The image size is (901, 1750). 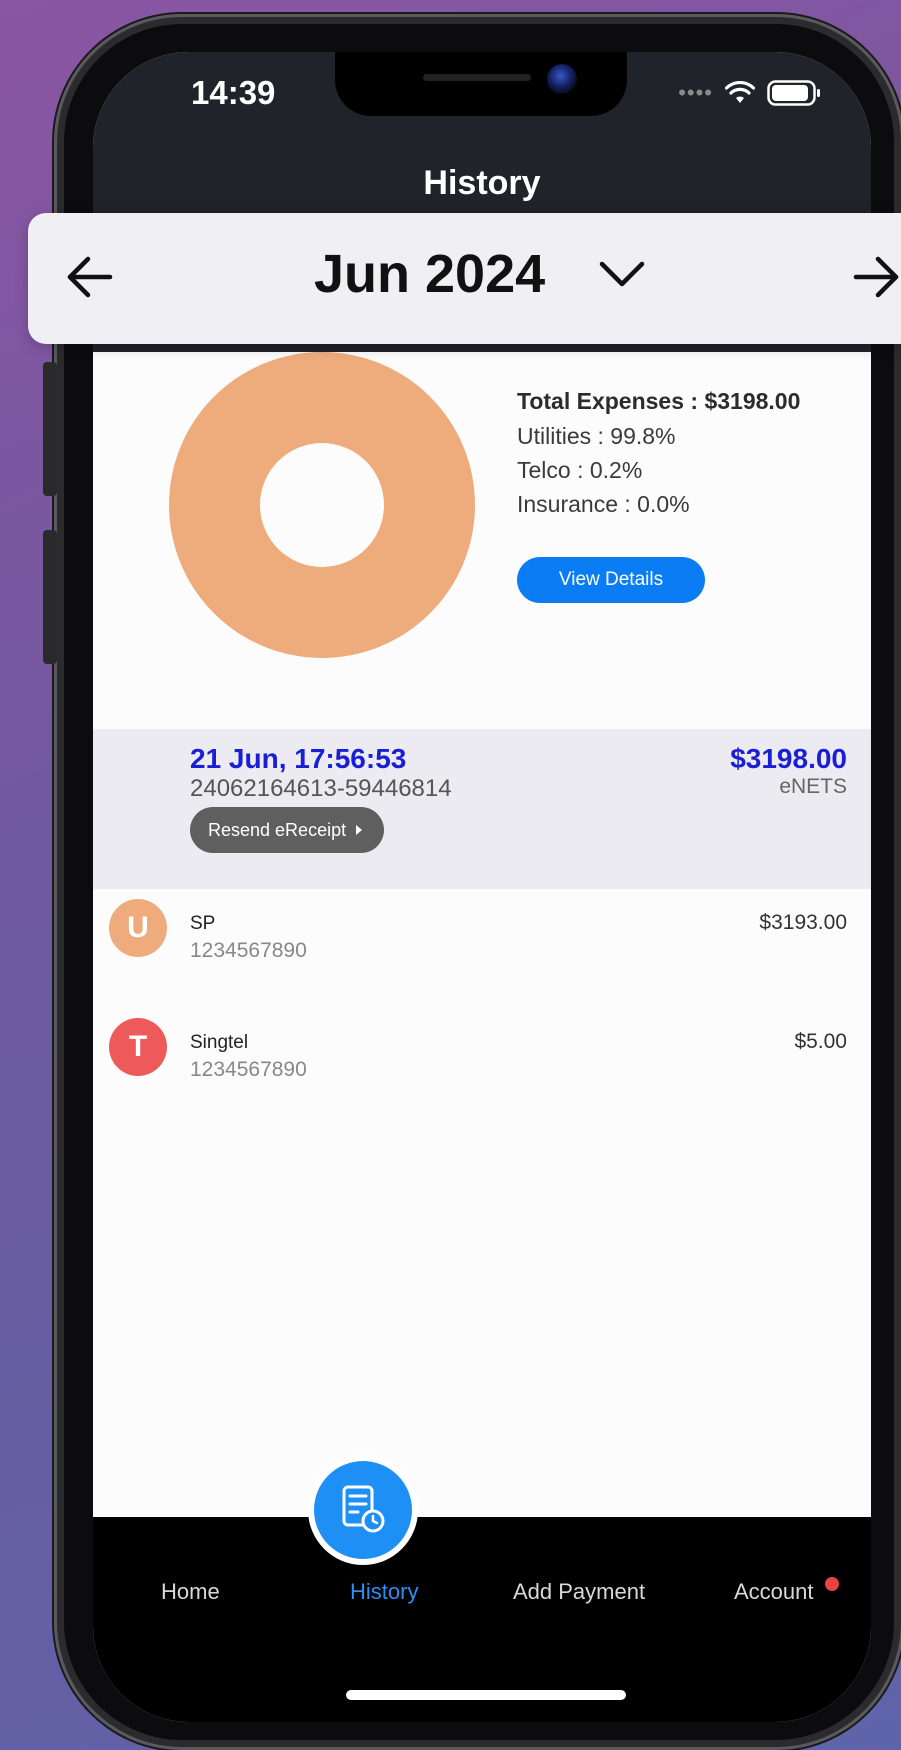 I want to click on arrow-left-icon, so click(x=90, y=277).